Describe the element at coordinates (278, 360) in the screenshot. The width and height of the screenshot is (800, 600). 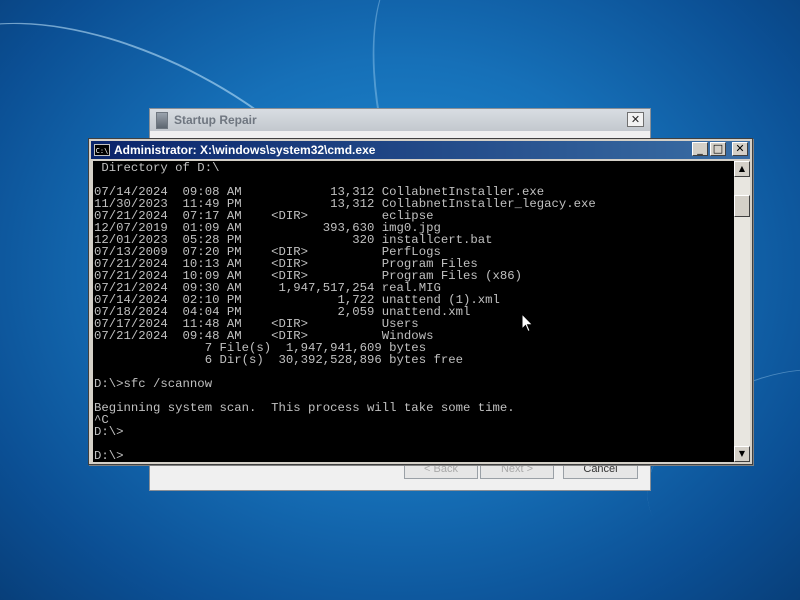
I see `console-line: 6 Dir(s) 30,392,528,896 bytes free` at that location.